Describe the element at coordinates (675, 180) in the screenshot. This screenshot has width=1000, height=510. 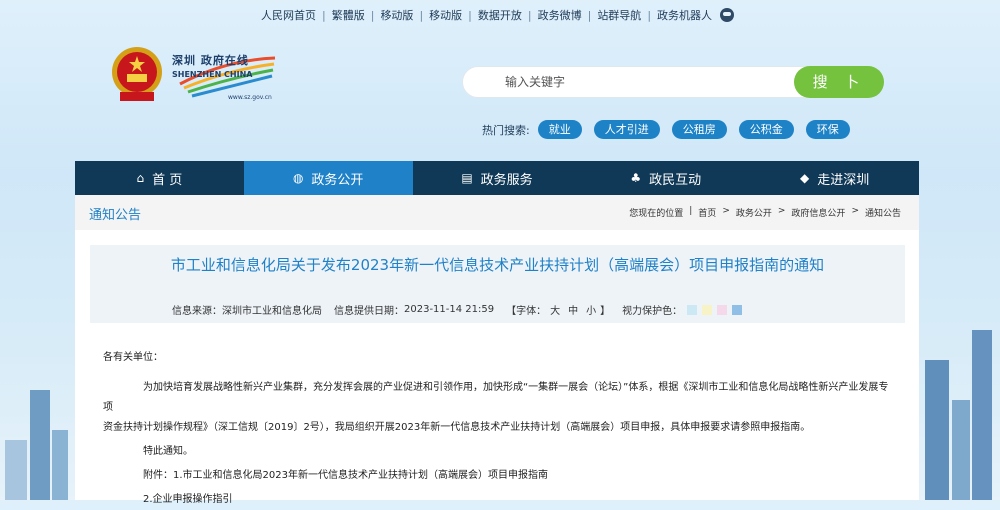
I see `nav-label: 政民互动` at that location.